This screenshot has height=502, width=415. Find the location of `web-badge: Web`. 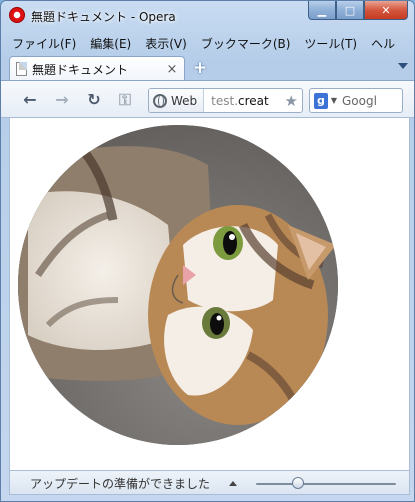

web-badge: Web is located at coordinates (177, 100).